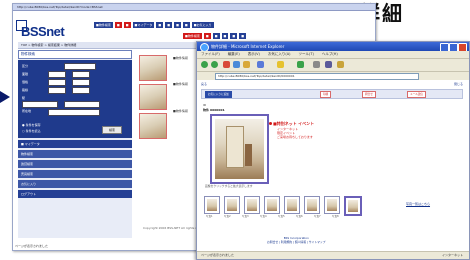  What do you see at coordinates (305, 54) in the screenshot?
I see `menu-tools: ツール(T)` at bounding box center [305, 54].